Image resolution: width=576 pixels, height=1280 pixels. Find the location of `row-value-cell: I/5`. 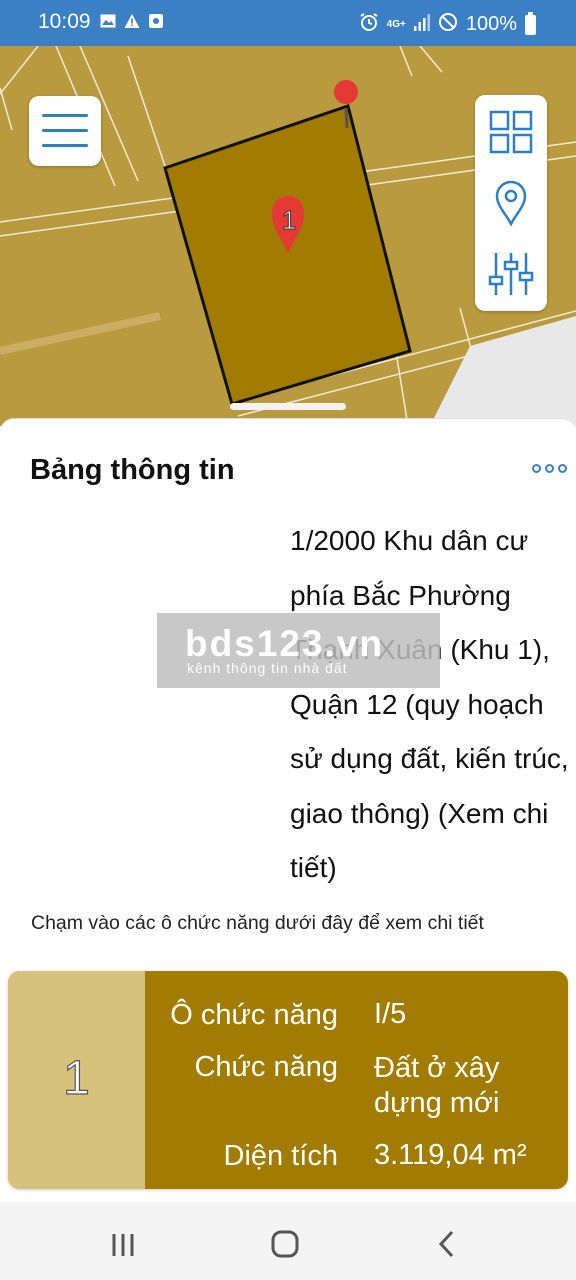

row-value-cell: I/5 is located at coordinates (390, 1014).